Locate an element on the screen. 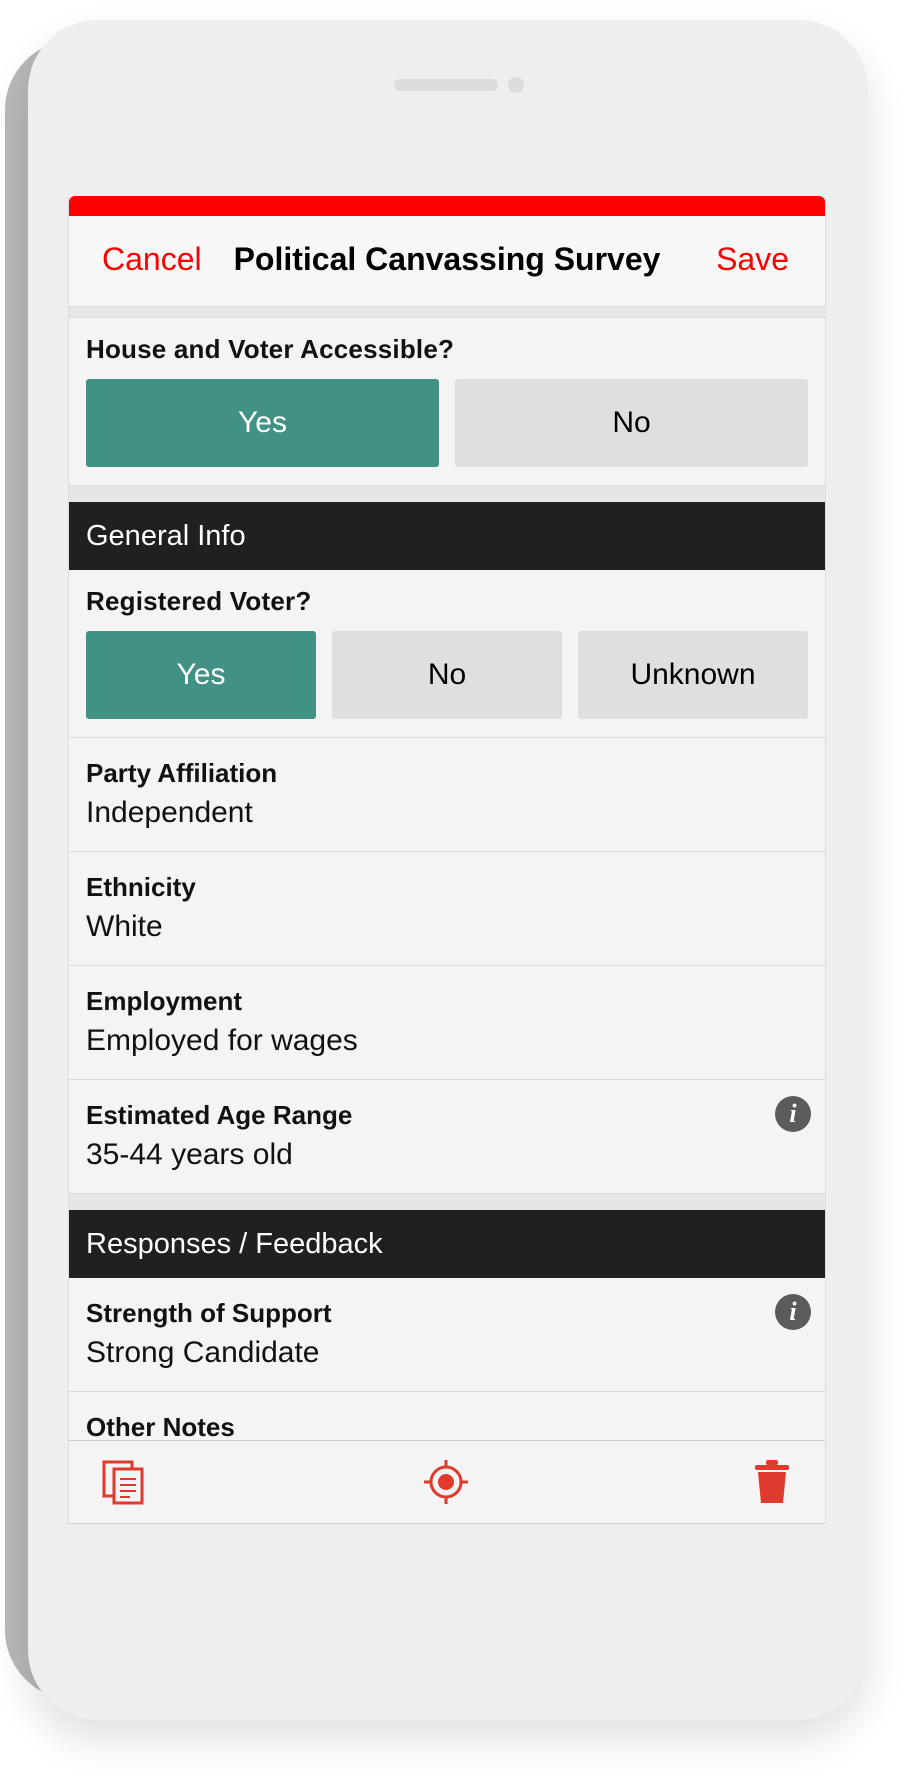 The image size is (924, 1784). registered-unknown-button: Unknown is located at coordinates (693, 675).